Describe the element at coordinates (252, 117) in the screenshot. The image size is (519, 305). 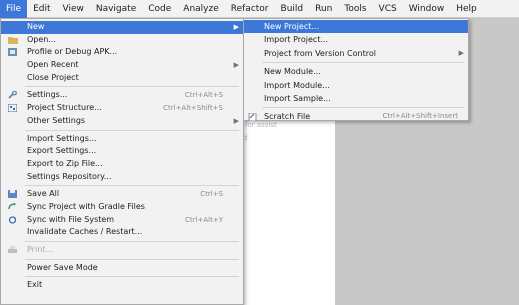
I see `scratch-file-icon` at that location.